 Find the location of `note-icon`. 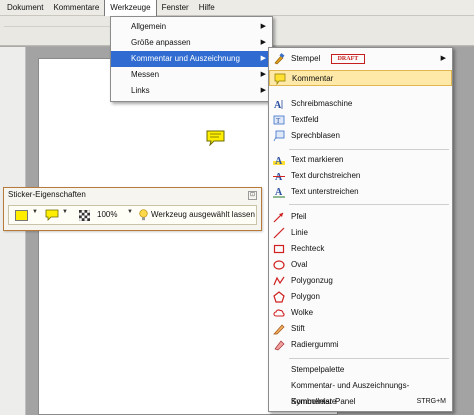

note-icon is located at coordinates (280, 79).